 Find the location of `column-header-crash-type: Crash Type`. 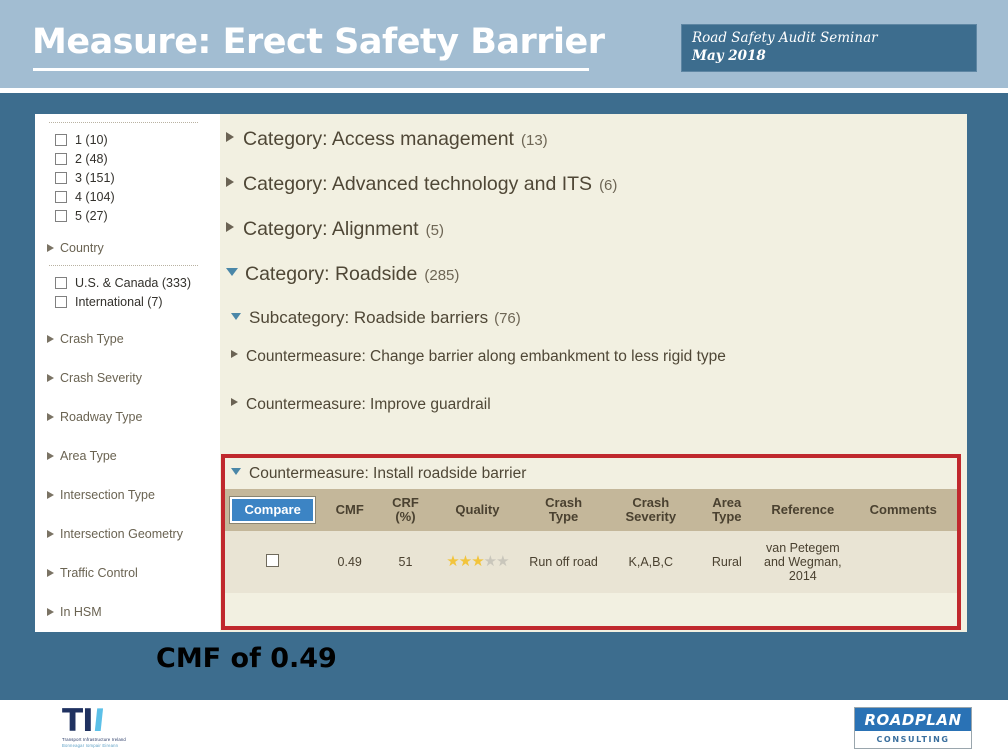

column-header-crash-type: Crash Type is located at coordinates (563, 510).